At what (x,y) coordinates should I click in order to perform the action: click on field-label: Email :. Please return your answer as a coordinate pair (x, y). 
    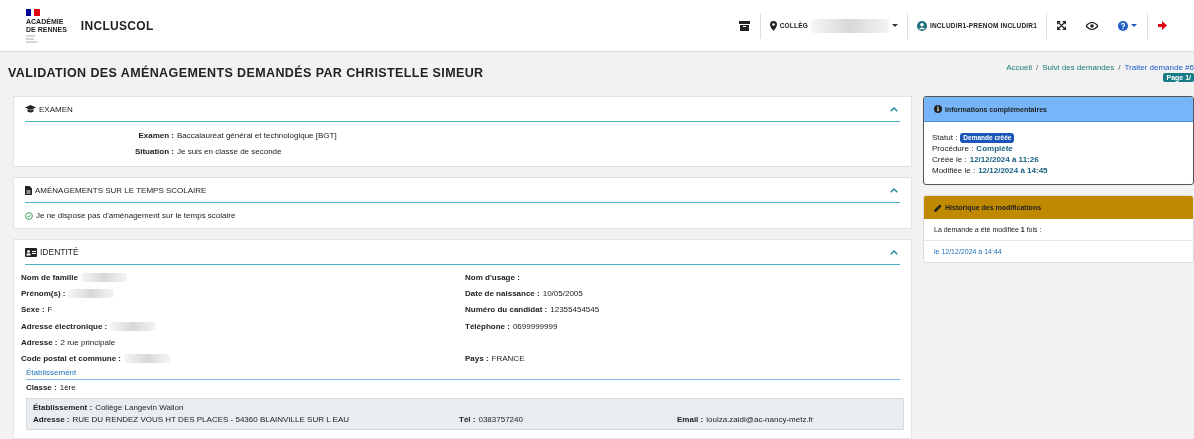
    Looking at the image, I should click on (690, 420).